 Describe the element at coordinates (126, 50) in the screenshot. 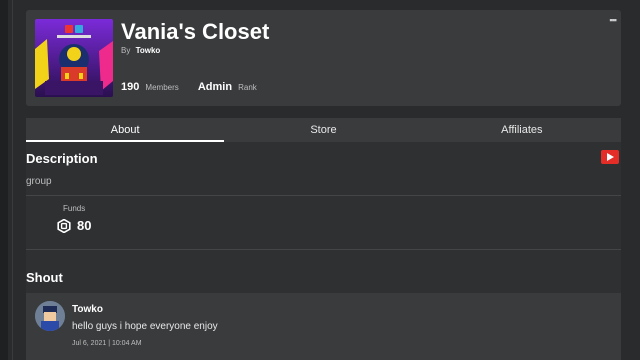

I see `by-label: By` at that location.